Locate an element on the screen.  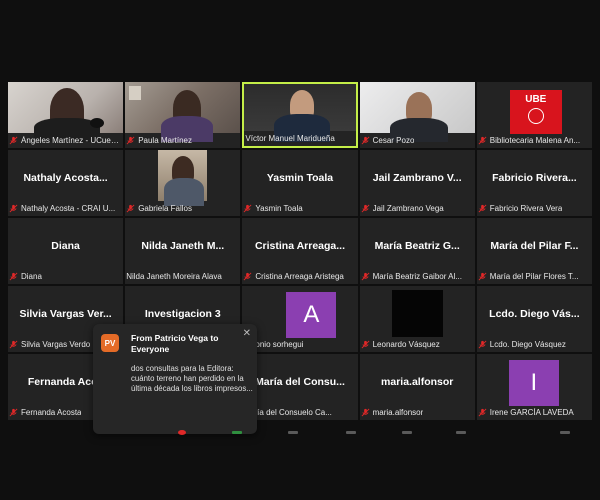
participant-display-name: Diana is located at coordinates (65, 246).